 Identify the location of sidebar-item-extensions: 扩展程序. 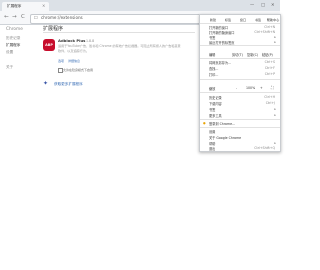
(13, 45).